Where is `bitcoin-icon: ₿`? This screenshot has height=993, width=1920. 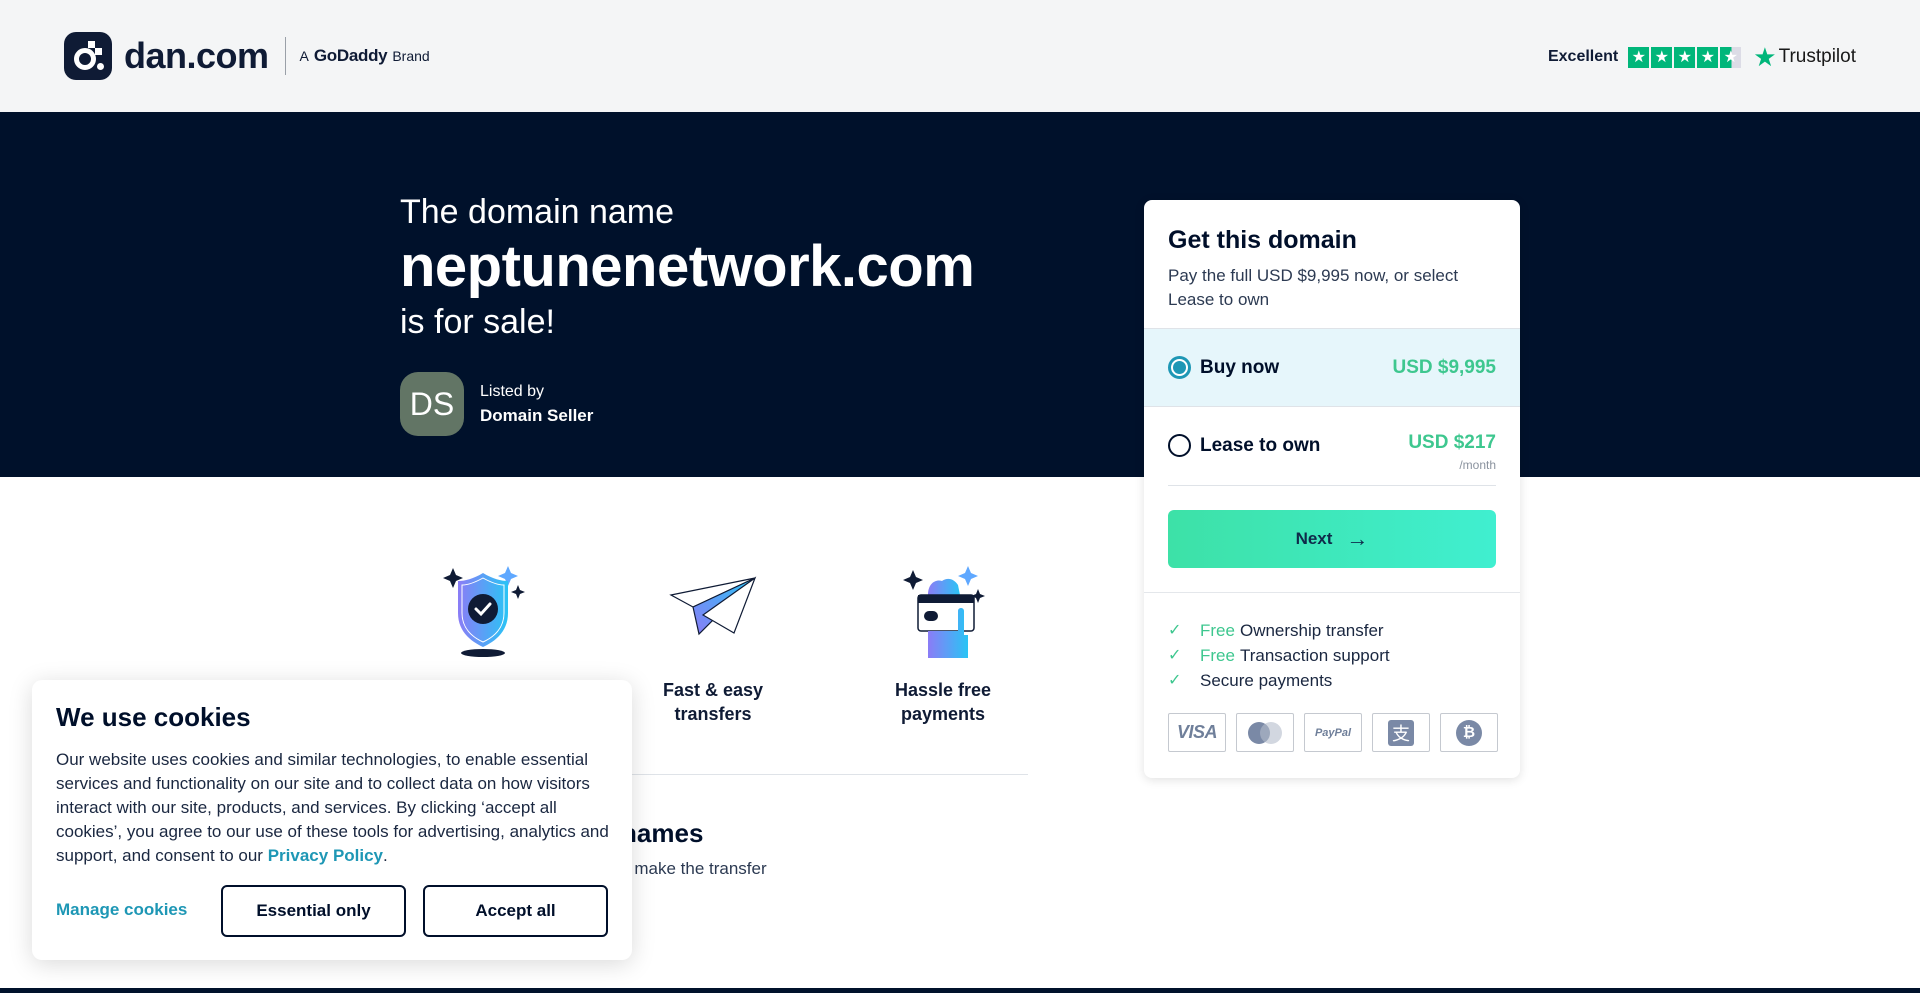
bitcoin-icon: ₿ is located at coordinates (1469, 732).